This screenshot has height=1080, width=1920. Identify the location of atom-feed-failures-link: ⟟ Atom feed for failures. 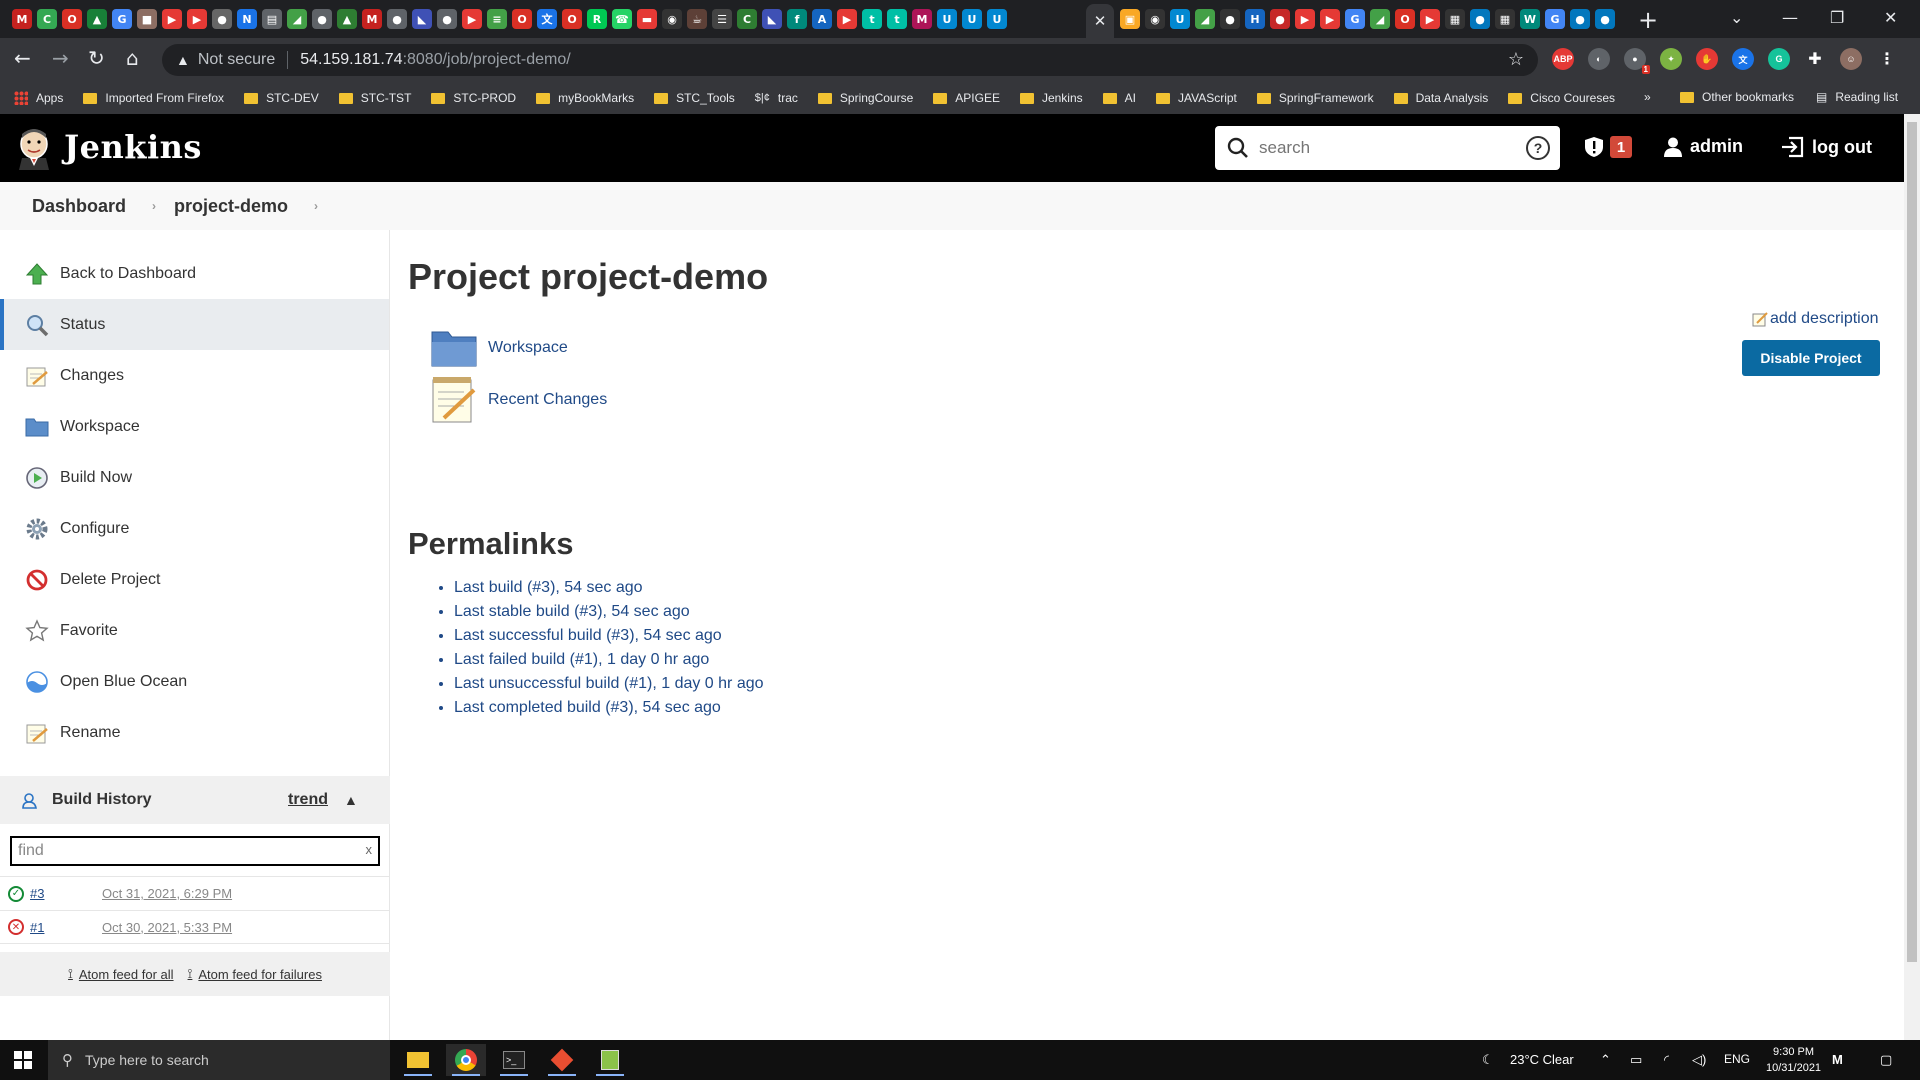
(255, 974).